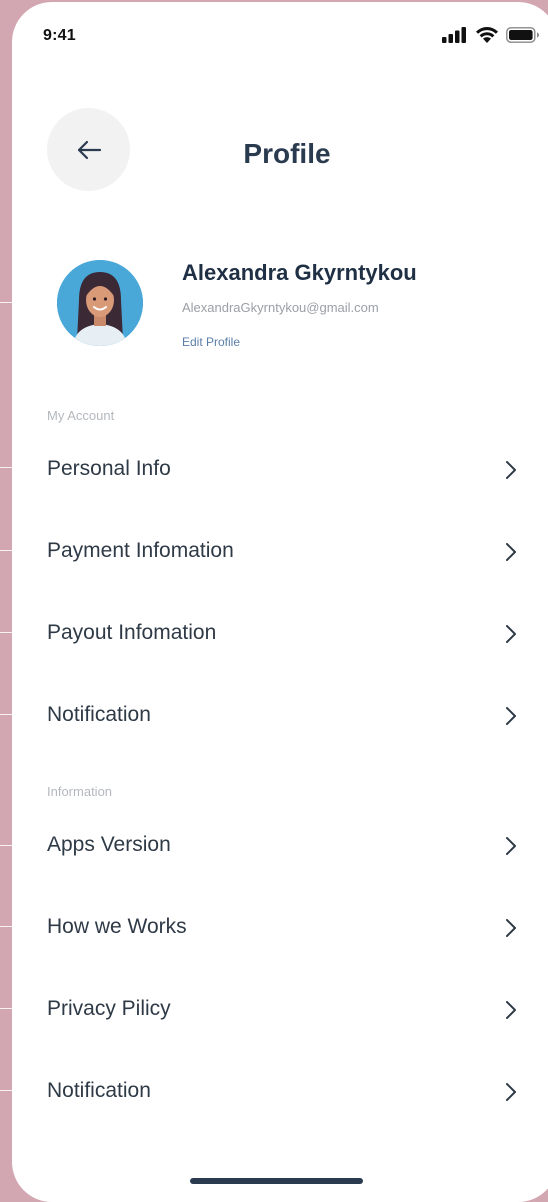 The height and width of the screenshot is (1202, 548). Describe the element at coordinates (276, 1181) in the screenshot. I see `home-indicator` at that location.